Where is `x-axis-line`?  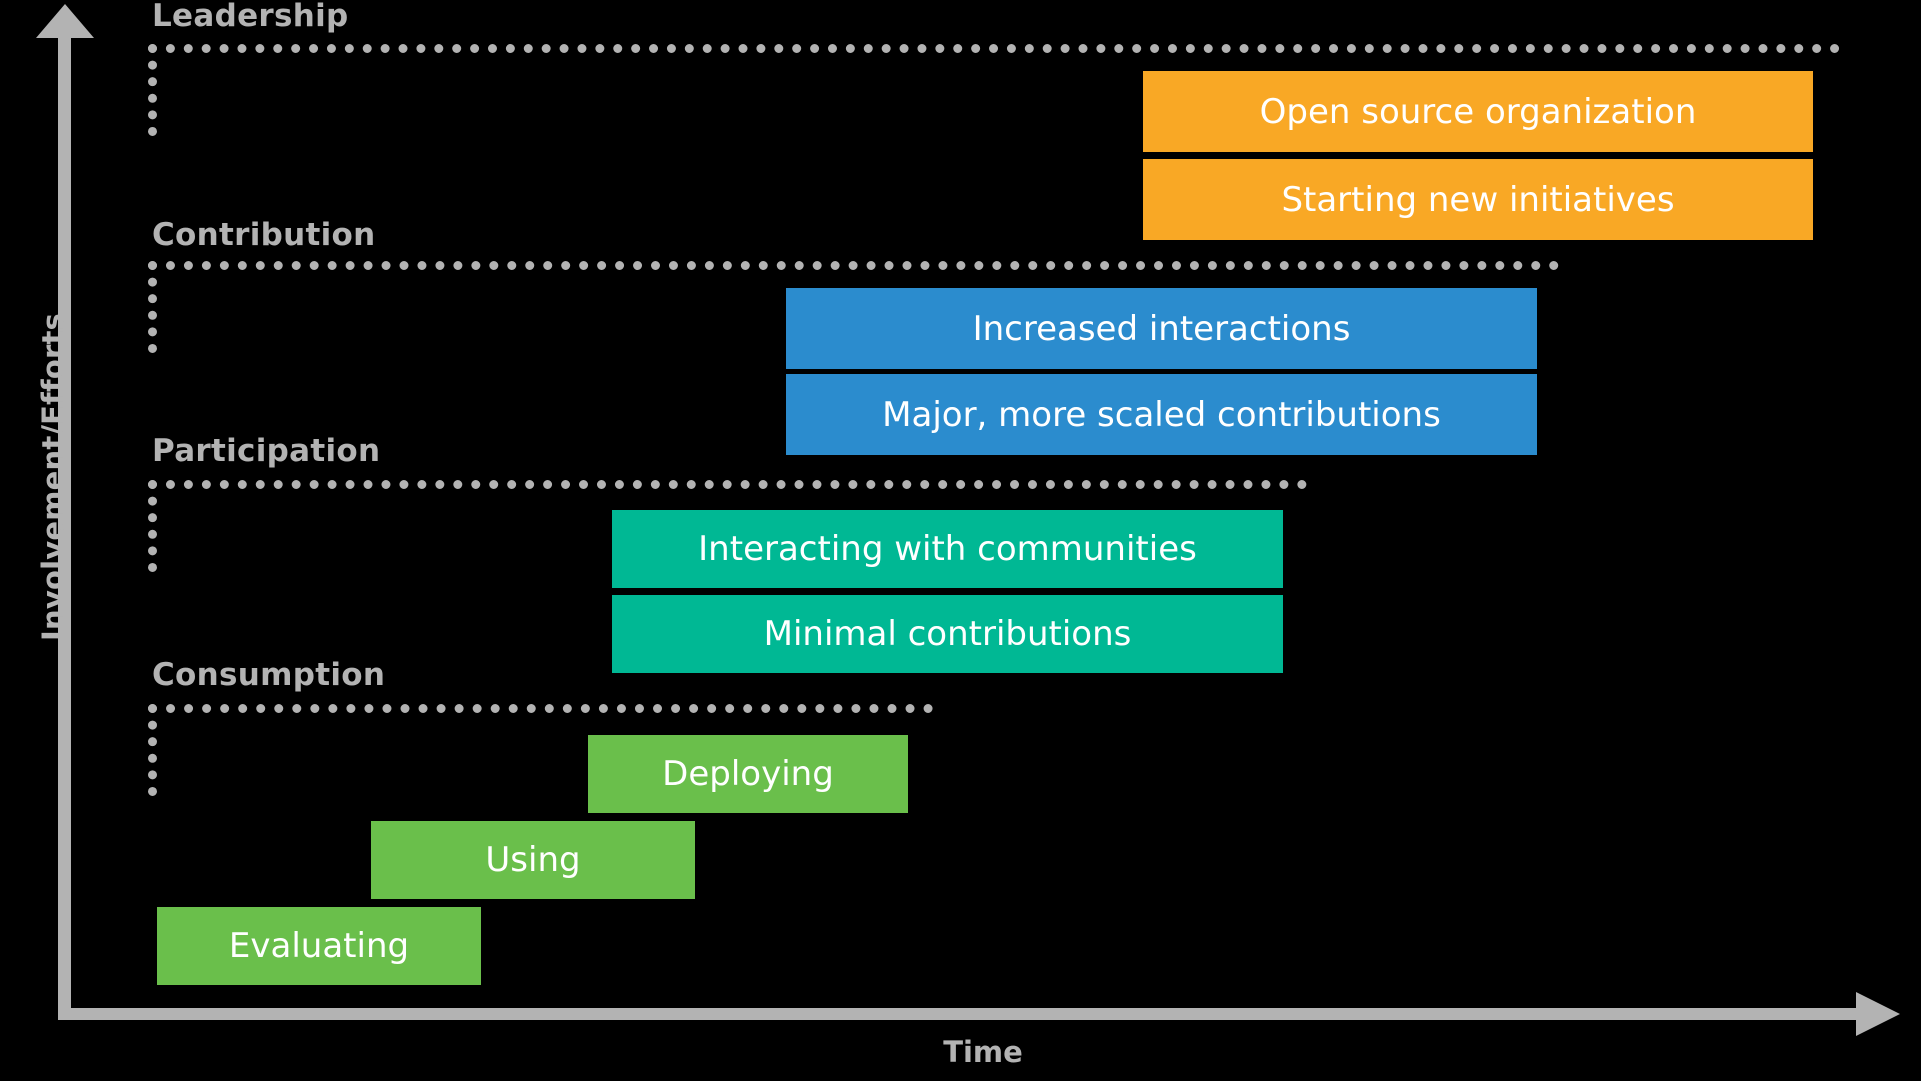
x-axis-line is located at coordinates (961, 1014).